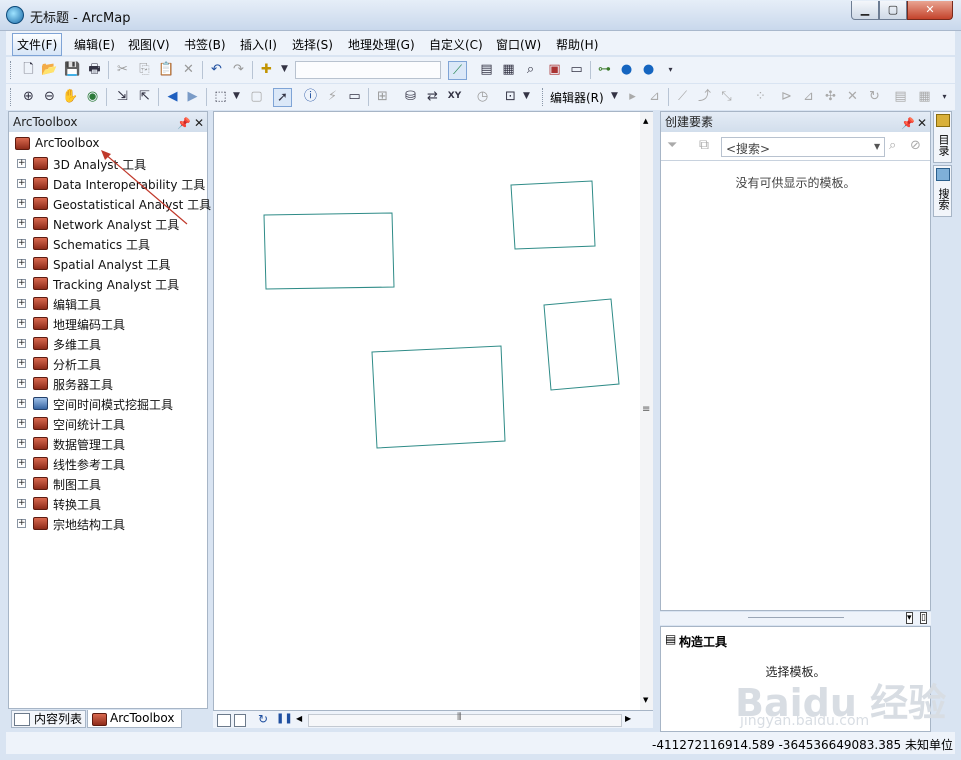 The width and height of the screenshot is (961, 760). Describe the element at coordinates (240, 720) in the screenshot. I see `layout-view-button` at that location.